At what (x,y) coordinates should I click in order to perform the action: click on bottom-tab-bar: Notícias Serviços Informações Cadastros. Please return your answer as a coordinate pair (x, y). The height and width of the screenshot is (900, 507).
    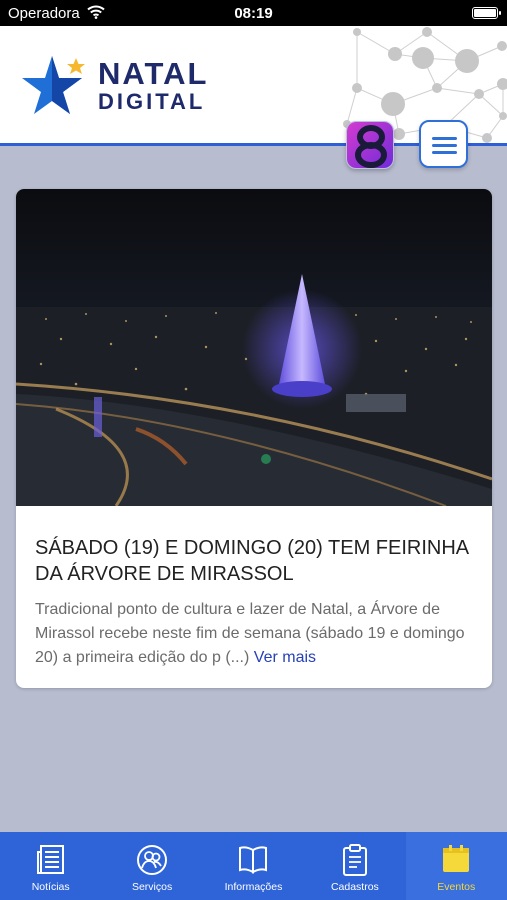
    Looking at the image, I should click on (253, 866).